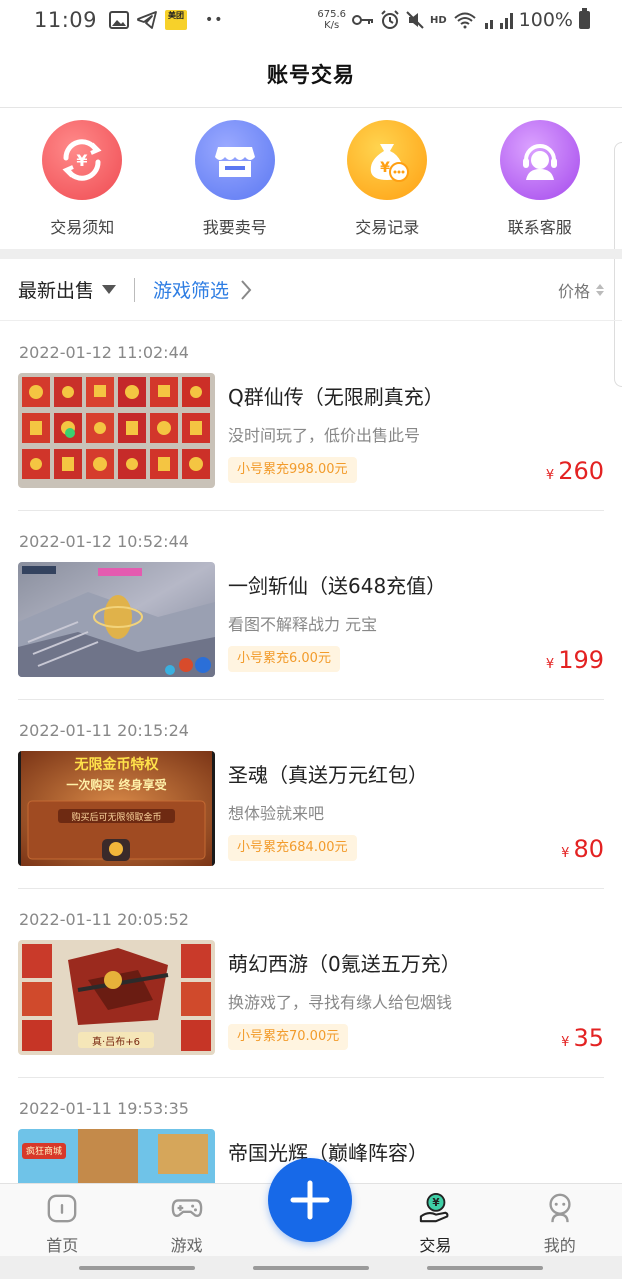 This screenshot has height=1279, width=622. I want to click on alarm-icon, so click(390, 19).